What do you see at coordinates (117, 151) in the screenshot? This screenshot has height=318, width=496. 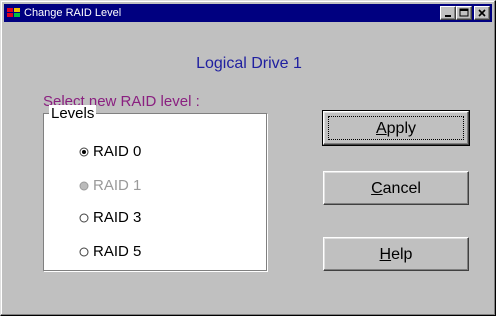 I see `radio-label: RAID 0` at bounding box center [117, 151].